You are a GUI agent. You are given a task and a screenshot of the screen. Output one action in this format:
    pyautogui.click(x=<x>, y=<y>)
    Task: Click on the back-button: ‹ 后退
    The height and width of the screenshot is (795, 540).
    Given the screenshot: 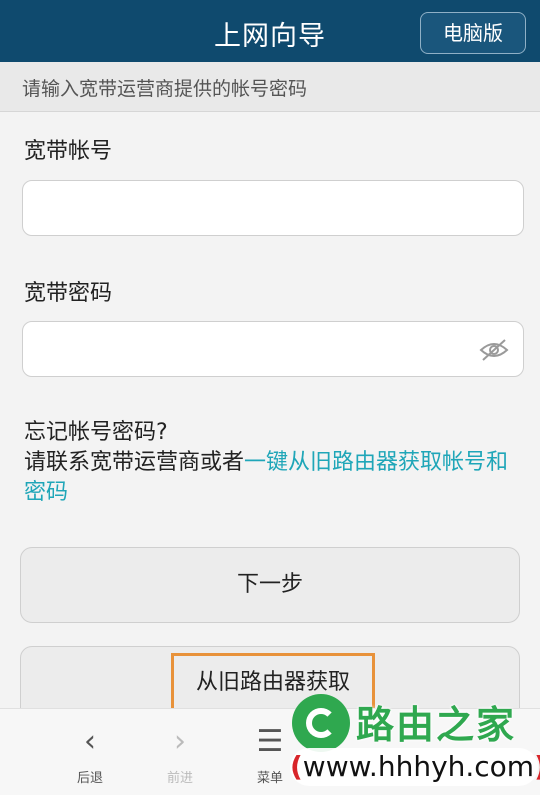 What is the action you would take?
    pyautogui.click(x=90, y=755)
    